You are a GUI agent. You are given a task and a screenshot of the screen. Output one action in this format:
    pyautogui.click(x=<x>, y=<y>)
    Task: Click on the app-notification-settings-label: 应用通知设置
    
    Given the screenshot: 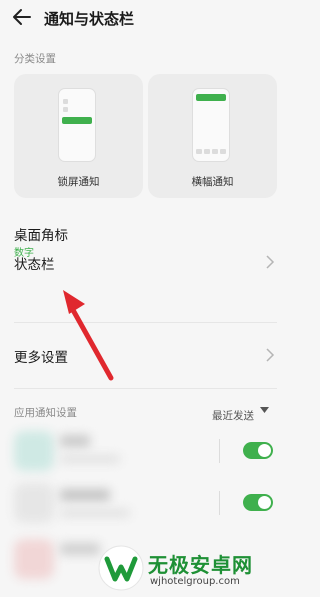 What is the action you would take?
    pyautogui.click(x=45, y=413)
    